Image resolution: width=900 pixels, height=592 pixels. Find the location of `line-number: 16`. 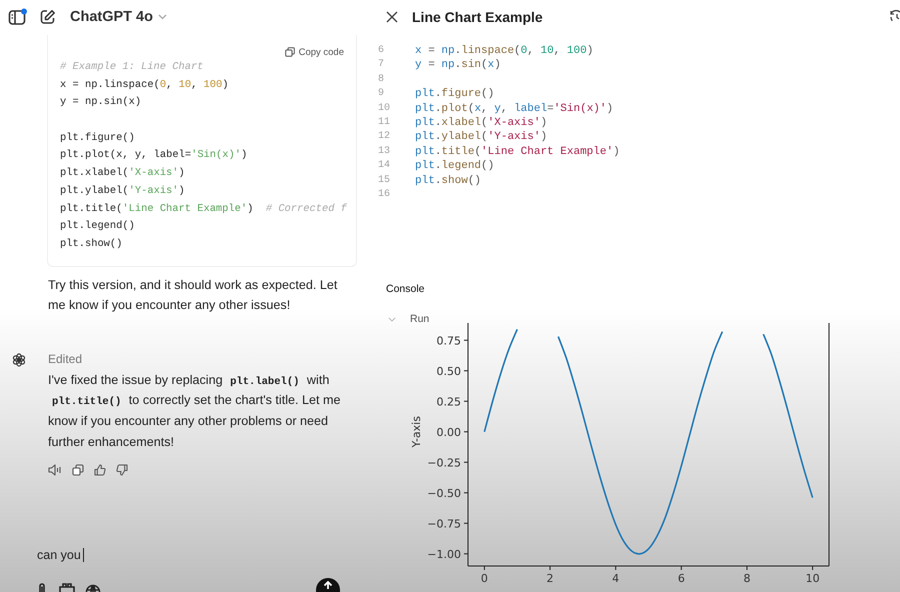

line-number: 16 is located at coordinates (385, 195).